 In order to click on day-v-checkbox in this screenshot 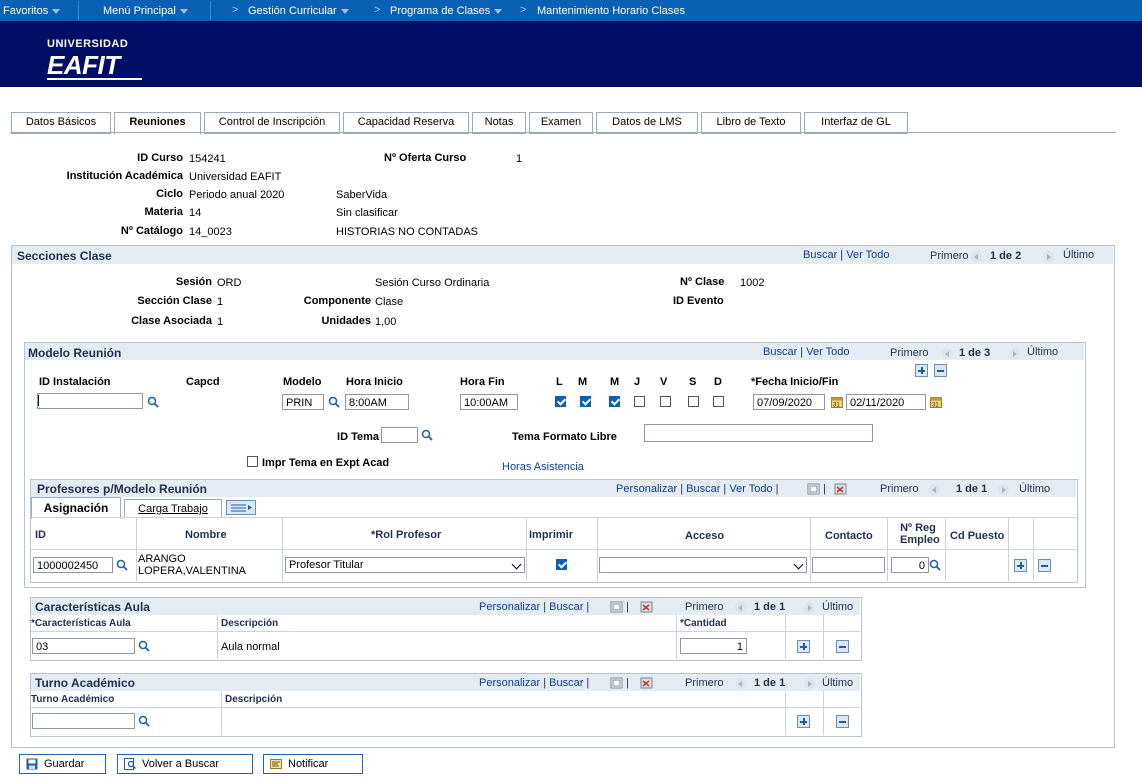, I will do `click(665, 401)`.